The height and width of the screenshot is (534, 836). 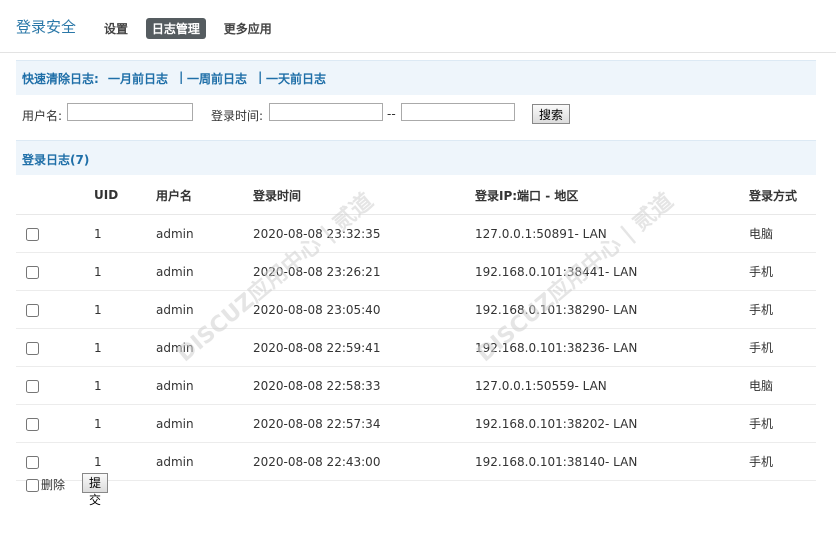 I want to click on column-header-ip: 登录IP:端口 - 地区, so click(x=611, y=195).